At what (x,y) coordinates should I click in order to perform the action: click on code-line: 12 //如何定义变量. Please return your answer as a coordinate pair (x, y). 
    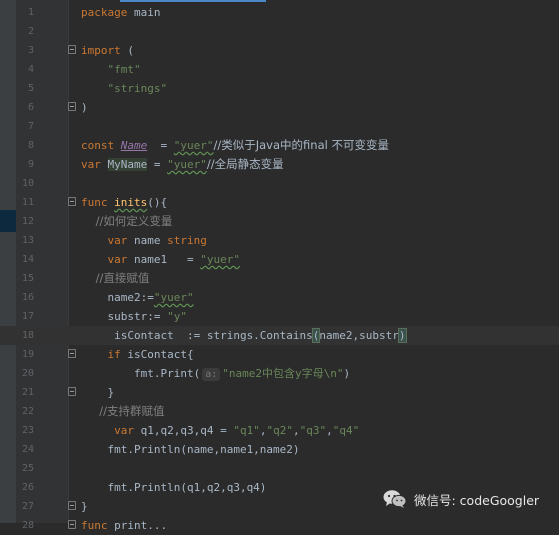
    Looking at the image, I should click on (279, 221).